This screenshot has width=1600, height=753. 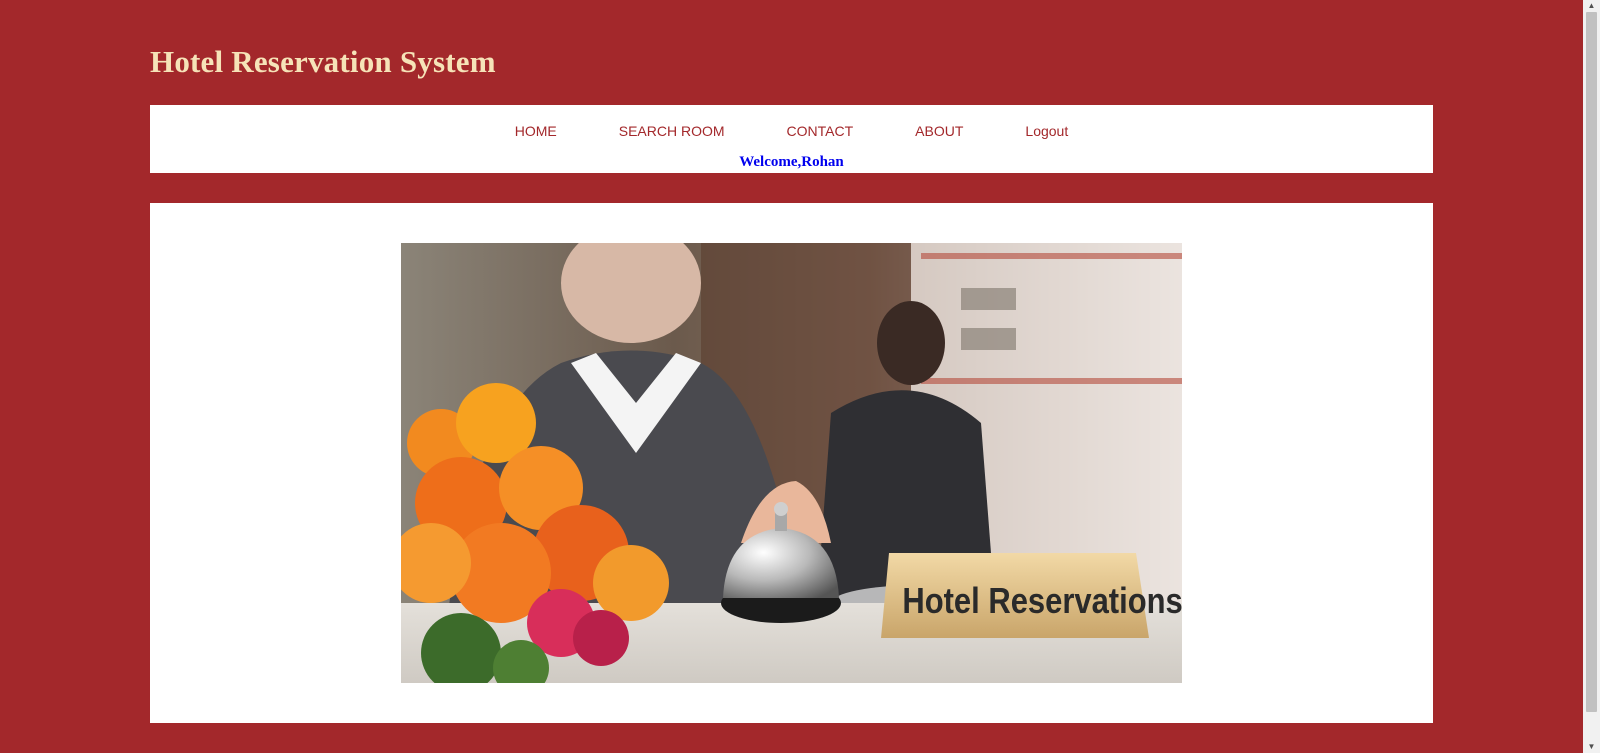 I want to click on nav-search-room-link: SEARCH ROOM, so click(x=672, y=131).